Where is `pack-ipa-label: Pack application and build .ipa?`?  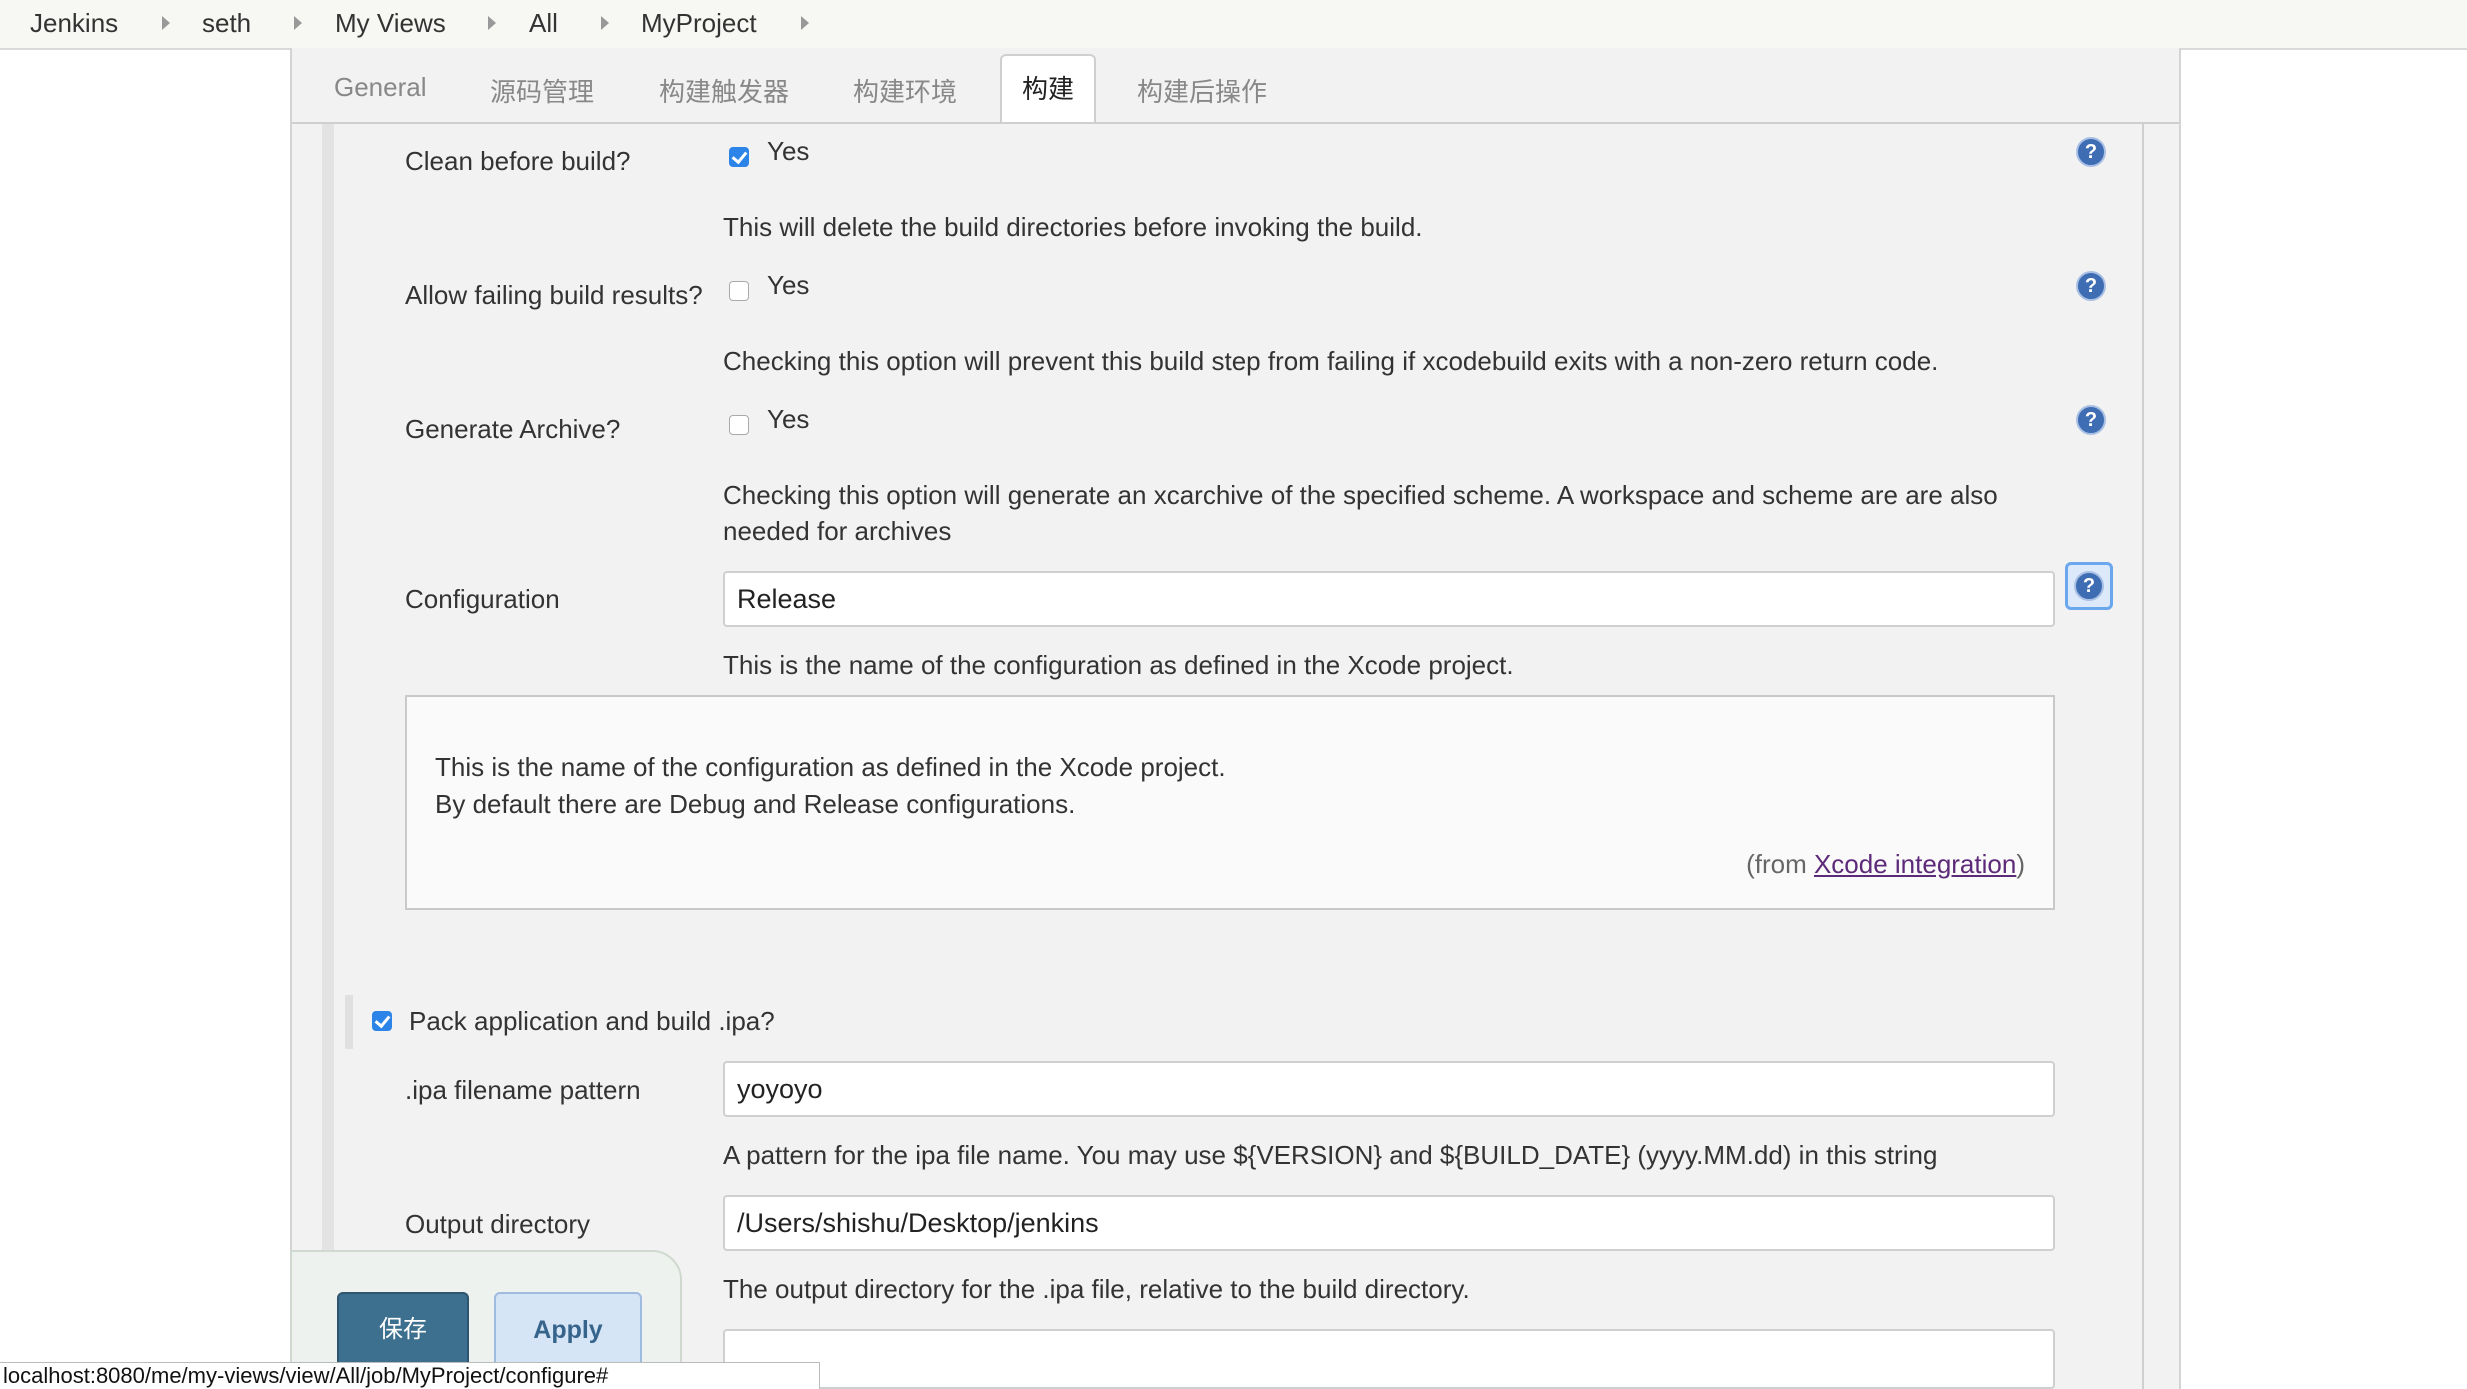 pack-ipa-label: Pack application and build .ipa? is located at coordinates (592, 1021).